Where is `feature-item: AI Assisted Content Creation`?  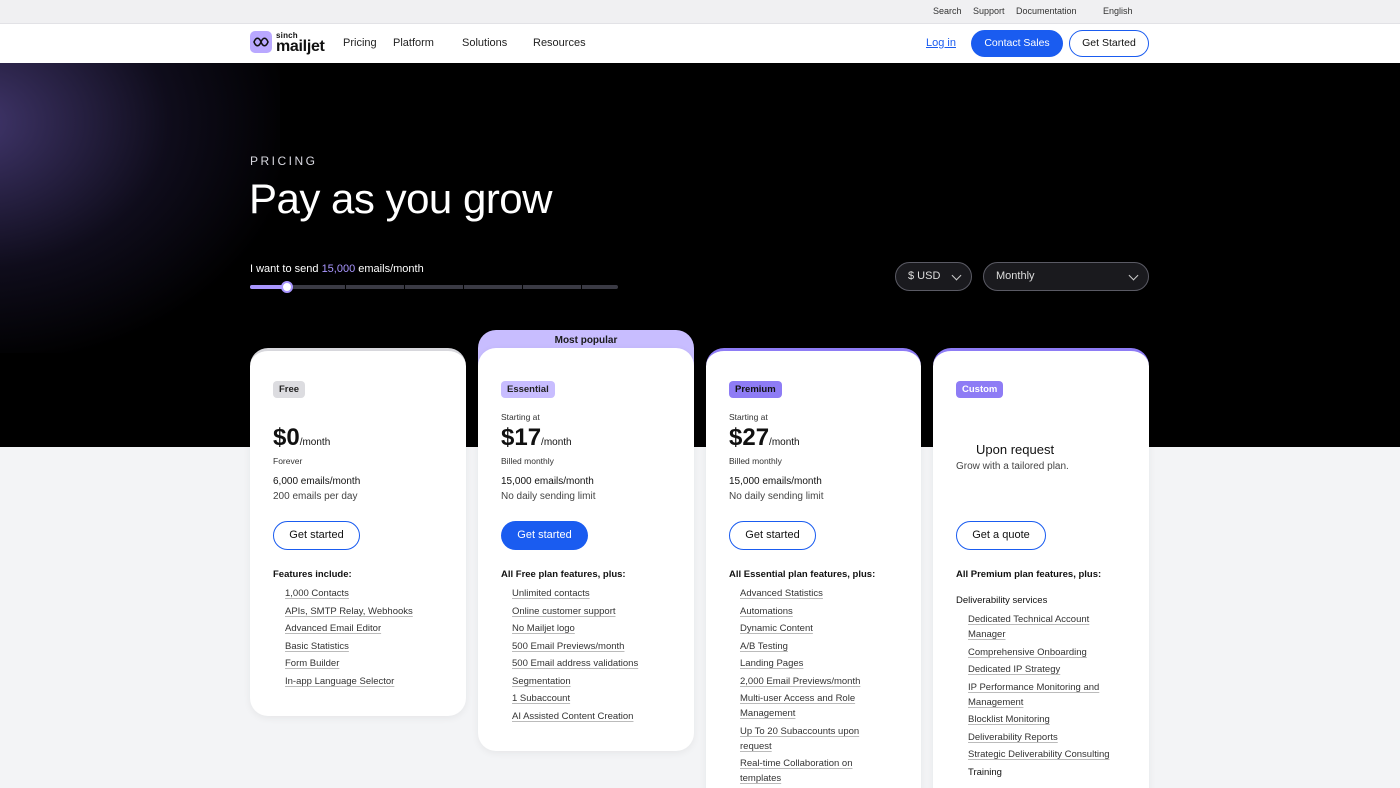 feature-item: AI Assisted Content Creation is located at coordinates (572, 716).